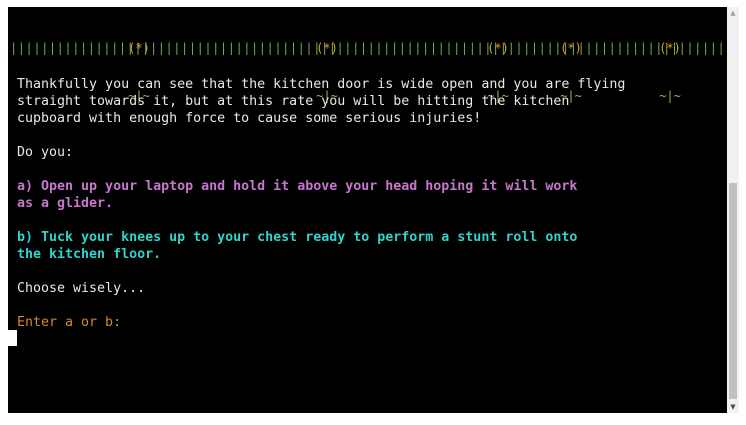 The image size is (746, 425). Describe the element at coordinates (12, 338) in the screenshot. I see `text-input-cursor` at that location.